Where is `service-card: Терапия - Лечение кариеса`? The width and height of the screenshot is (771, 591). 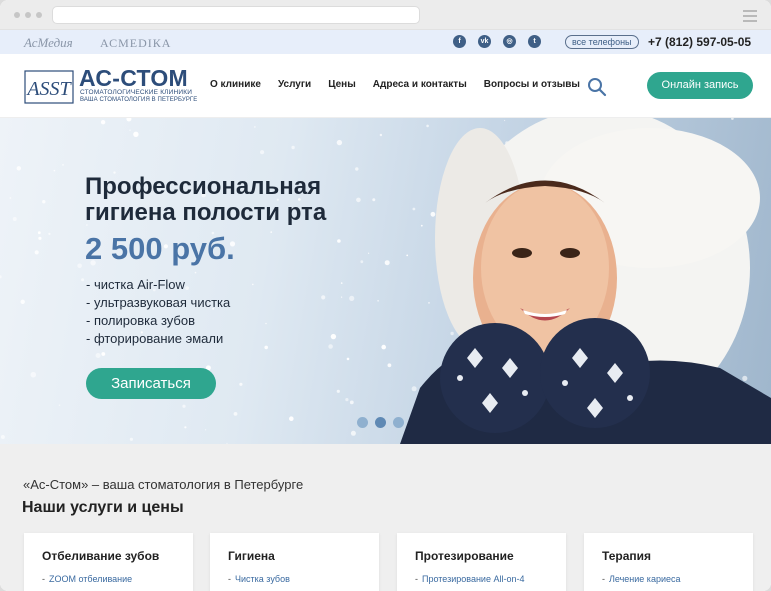
service-card: Терапия - Лечение кариеса is located at coordinates (668, 562).